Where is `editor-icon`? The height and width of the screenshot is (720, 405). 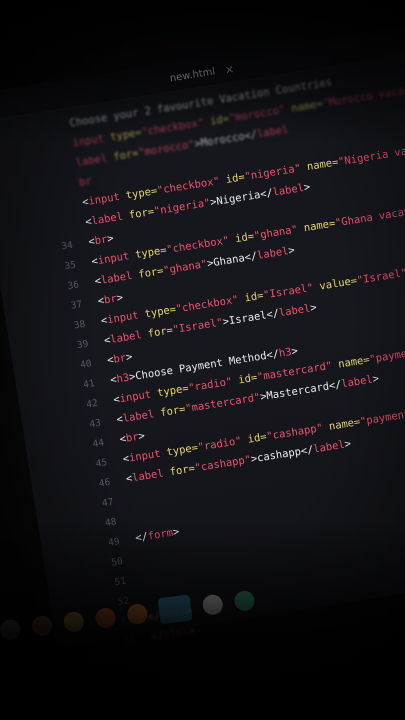
editor-icon is located at coordinates (175, 609).